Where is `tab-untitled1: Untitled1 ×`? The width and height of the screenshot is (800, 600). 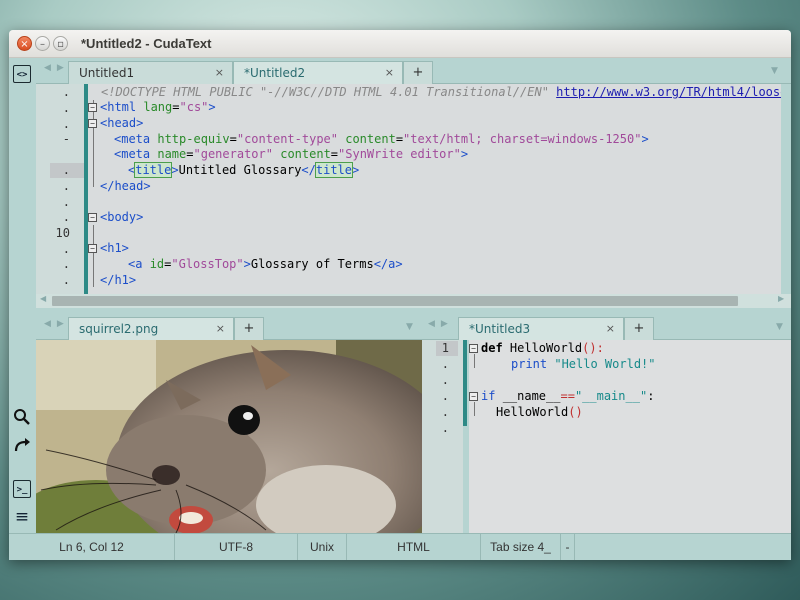 tab-untitled1: Untitled1 × is located at coordinates (150, 72).